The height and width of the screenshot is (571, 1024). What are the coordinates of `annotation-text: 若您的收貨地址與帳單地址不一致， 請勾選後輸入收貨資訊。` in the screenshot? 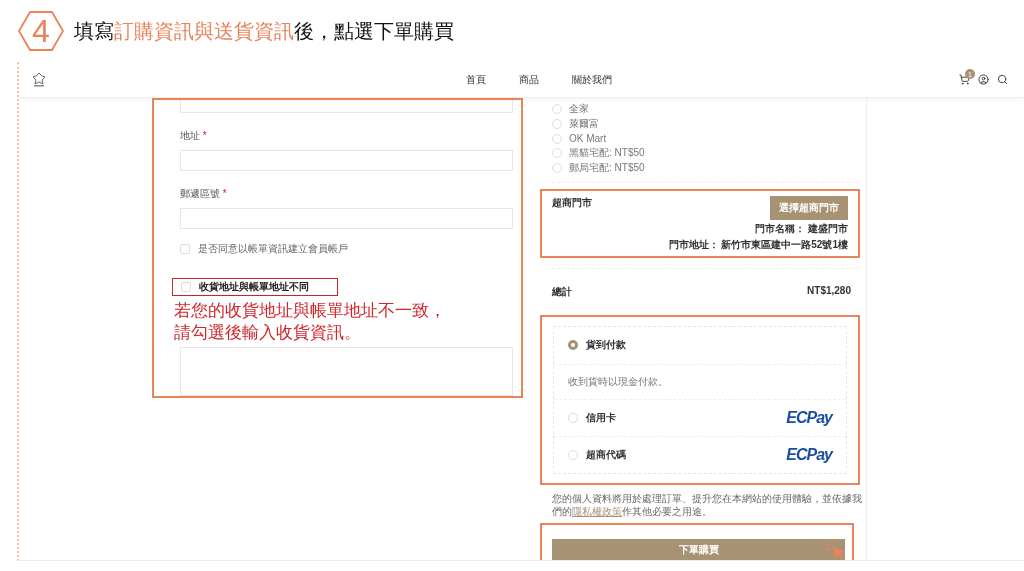 It's located at (310, 321).